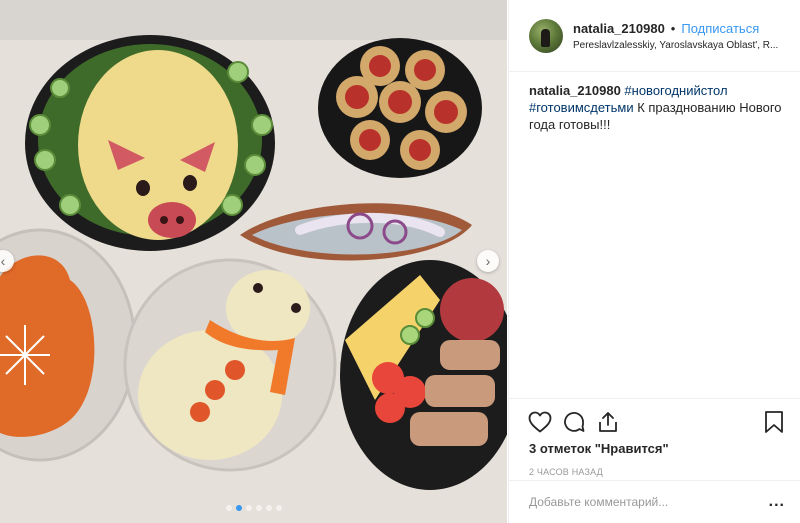 The height and width of the screenshot is (523, 800). What do you see at coordinates (619, 28) in the screenshot?
I see `username-link: natalia_210980` at bounding box center [619, 28].